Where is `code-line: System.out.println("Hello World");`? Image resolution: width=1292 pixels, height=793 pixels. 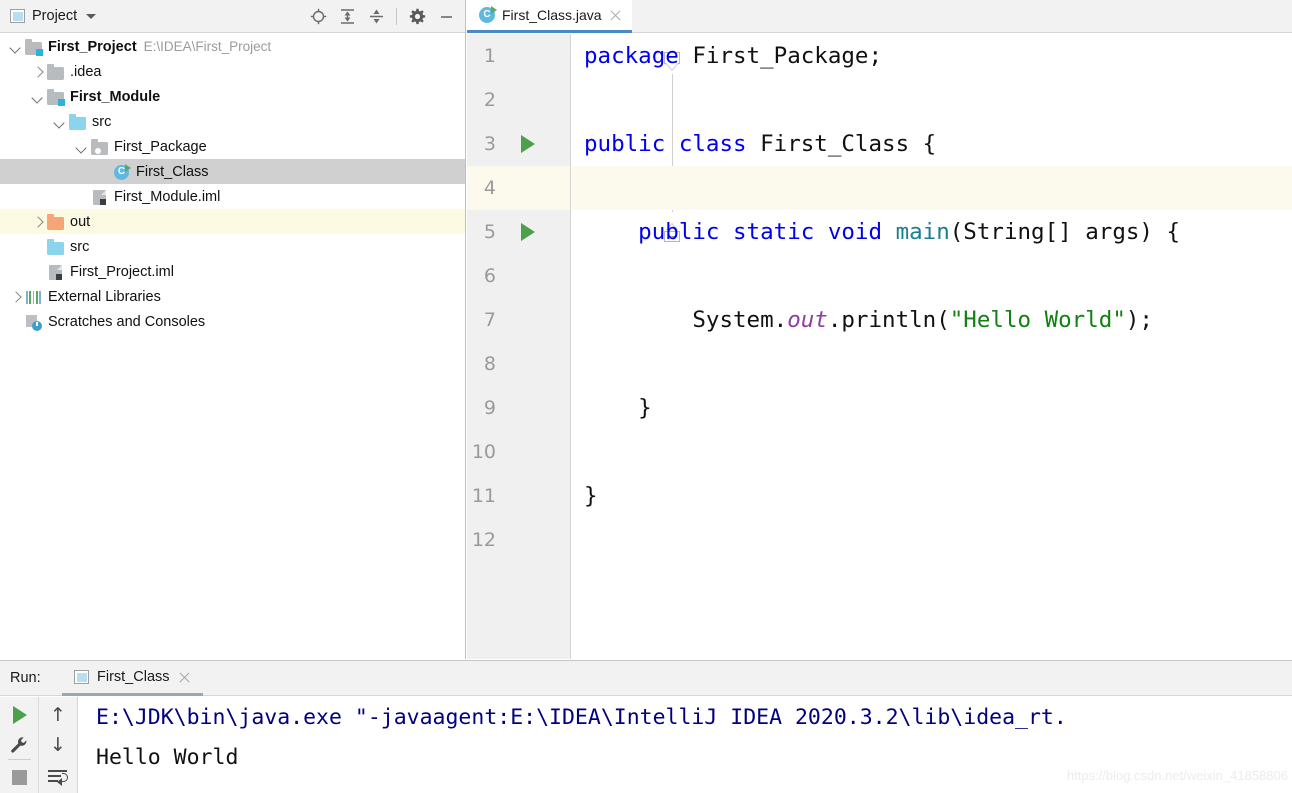
code-line: System.out.println("Hello World"); is located at coordinates (932, 320).